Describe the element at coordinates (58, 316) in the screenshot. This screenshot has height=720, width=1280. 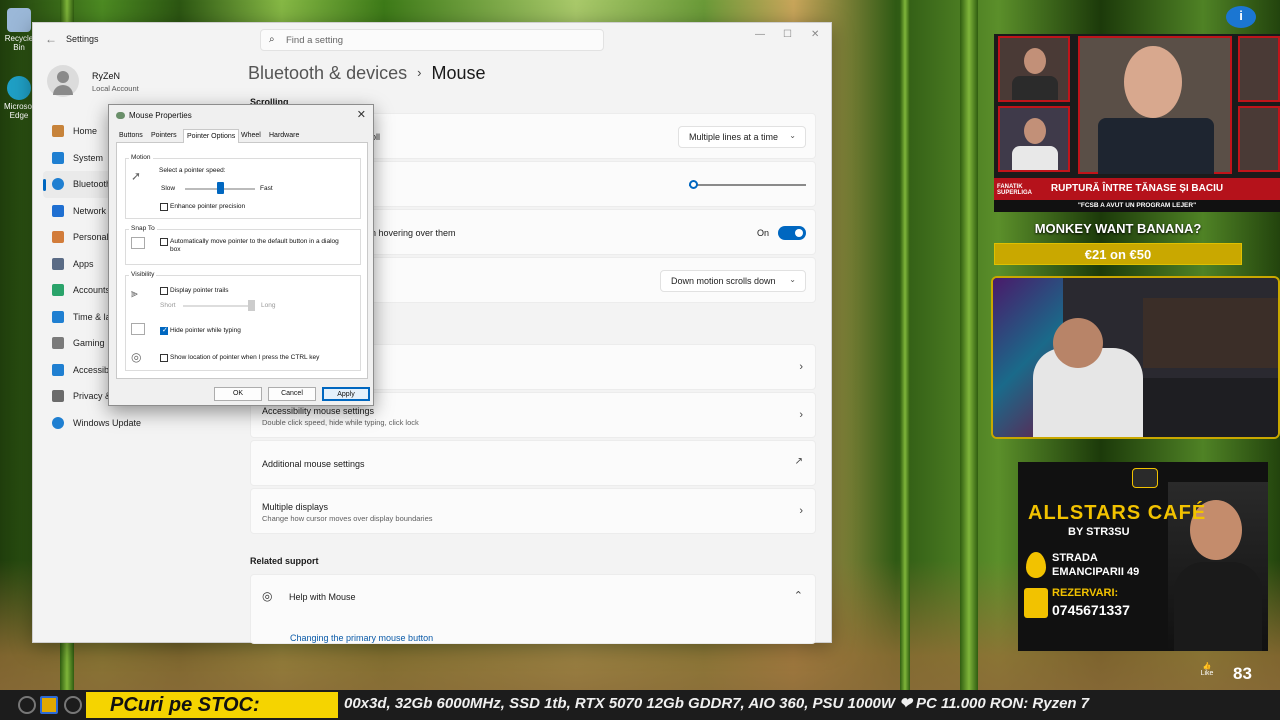
I see `clock-icon` at that location.